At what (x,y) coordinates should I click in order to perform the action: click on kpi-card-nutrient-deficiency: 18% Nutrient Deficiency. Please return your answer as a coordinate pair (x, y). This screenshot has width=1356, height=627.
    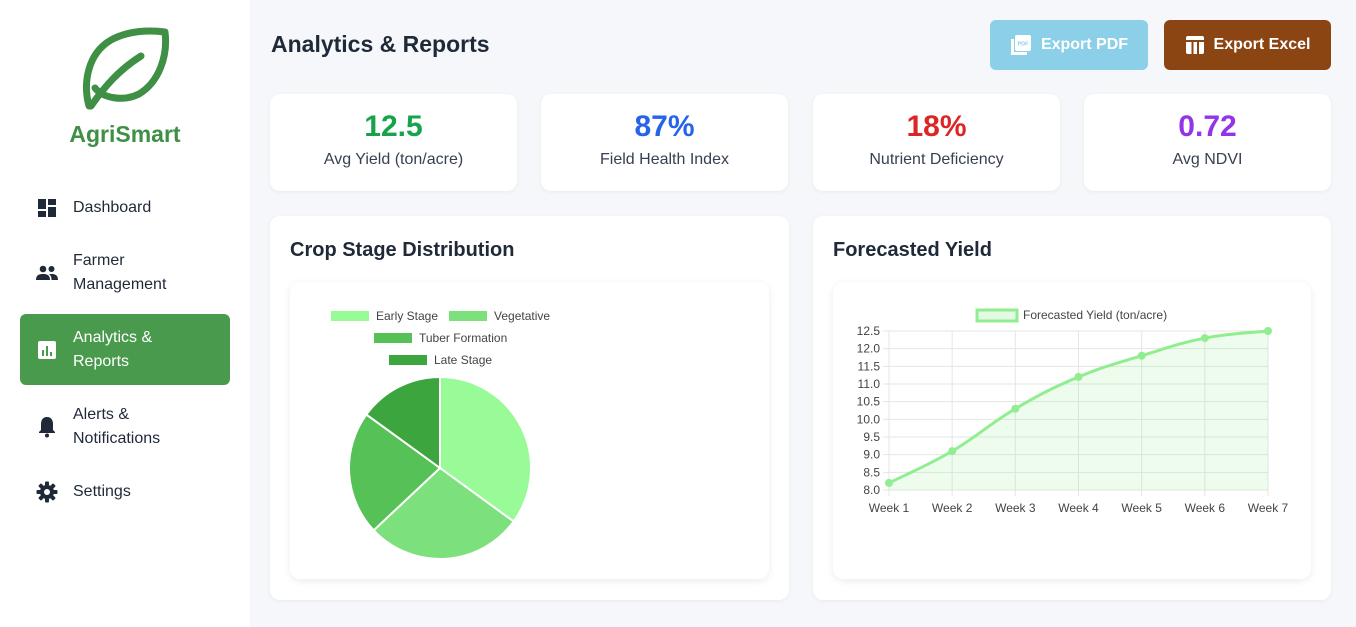
    Looking at the image, I should click on (936, 142).